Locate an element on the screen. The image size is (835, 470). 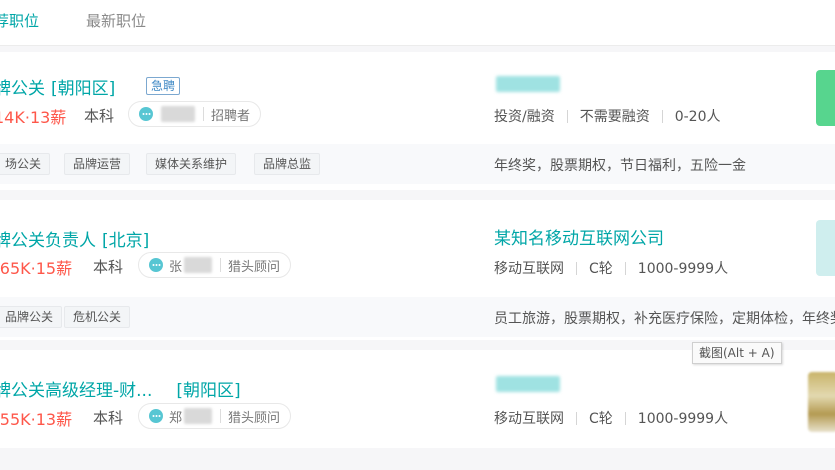
tab-latest: 最新职位 is located at coordinates (116, 20).